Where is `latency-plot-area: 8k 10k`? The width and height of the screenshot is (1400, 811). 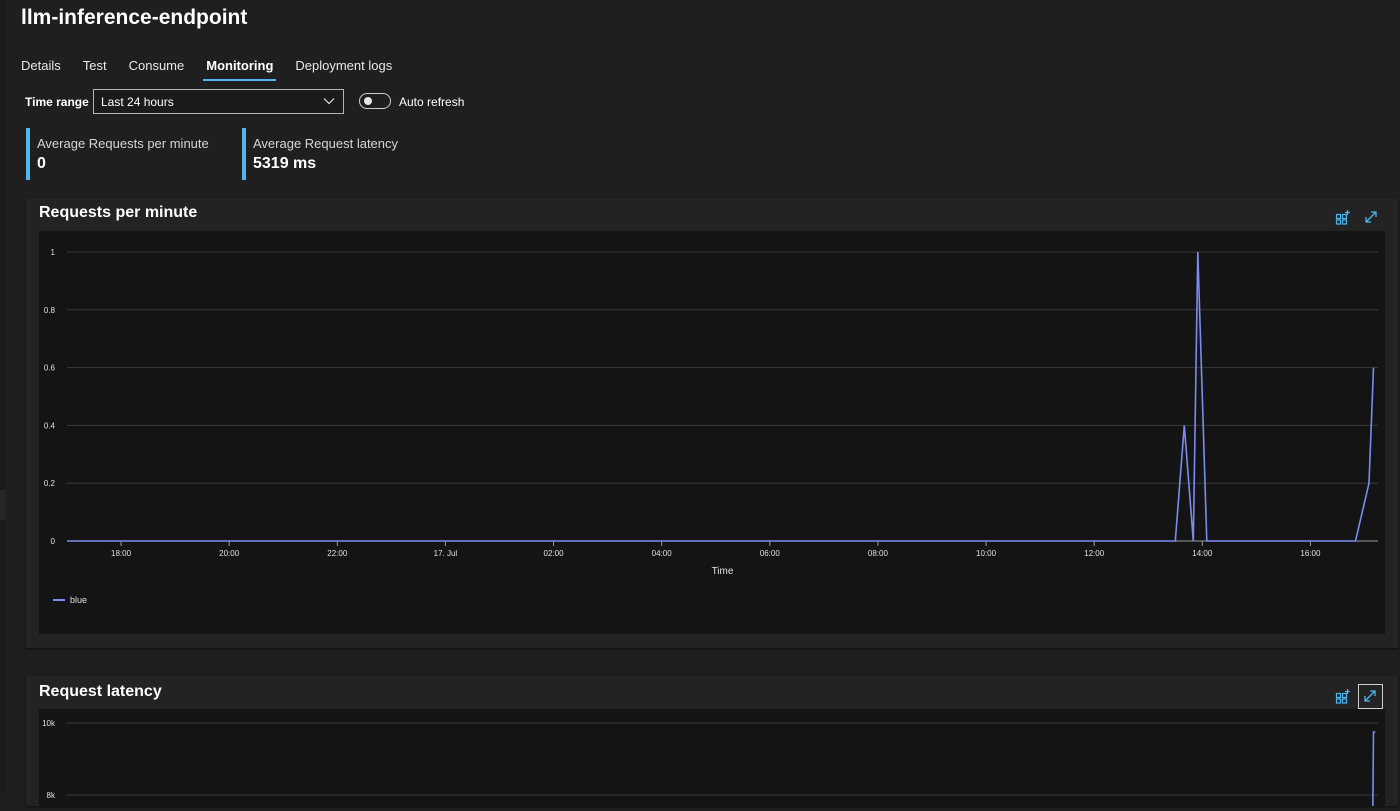 latency-plot-area: 8k 10k is located at coordinates (712, 760).